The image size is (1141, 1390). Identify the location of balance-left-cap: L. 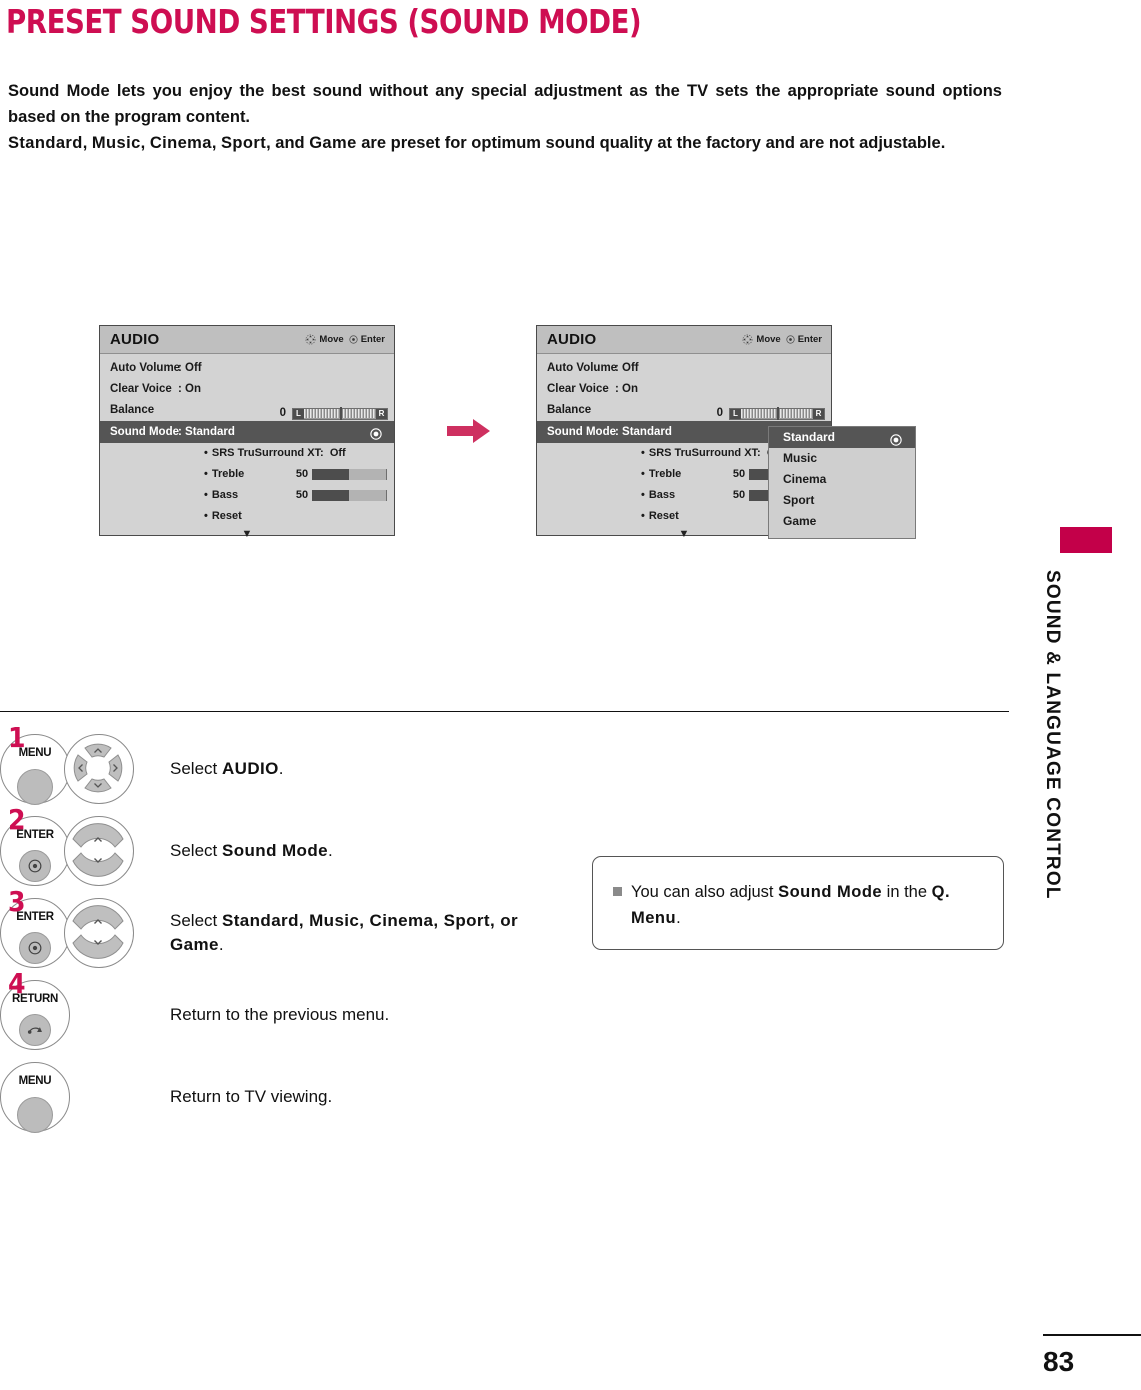
(298, 413).